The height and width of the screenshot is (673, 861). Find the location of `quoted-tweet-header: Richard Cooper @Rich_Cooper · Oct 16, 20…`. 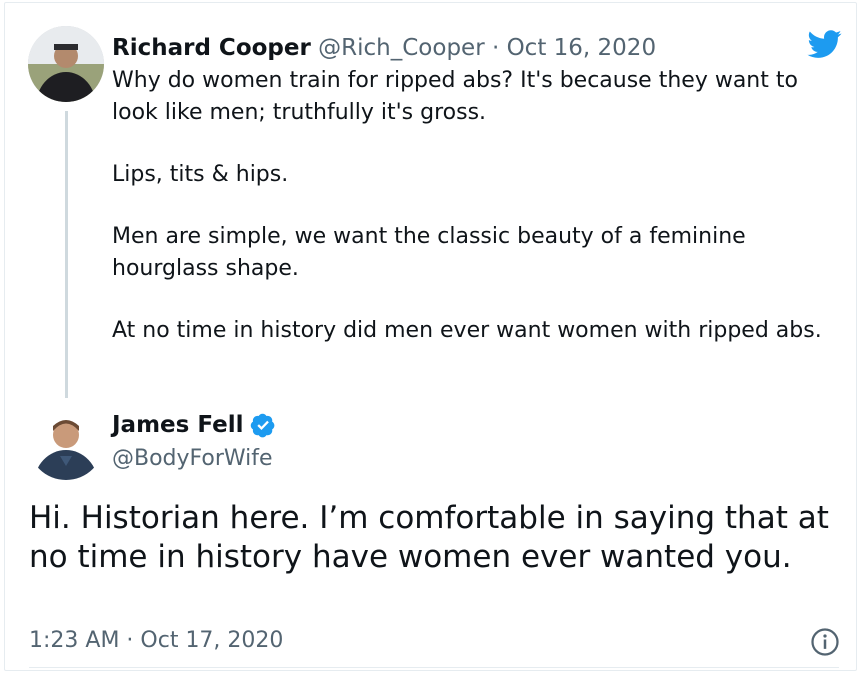

quoted-tweet-header: Richard Cooper @Rich_Cooper · Oct 16, 20… is located at coordinates (384, 48).